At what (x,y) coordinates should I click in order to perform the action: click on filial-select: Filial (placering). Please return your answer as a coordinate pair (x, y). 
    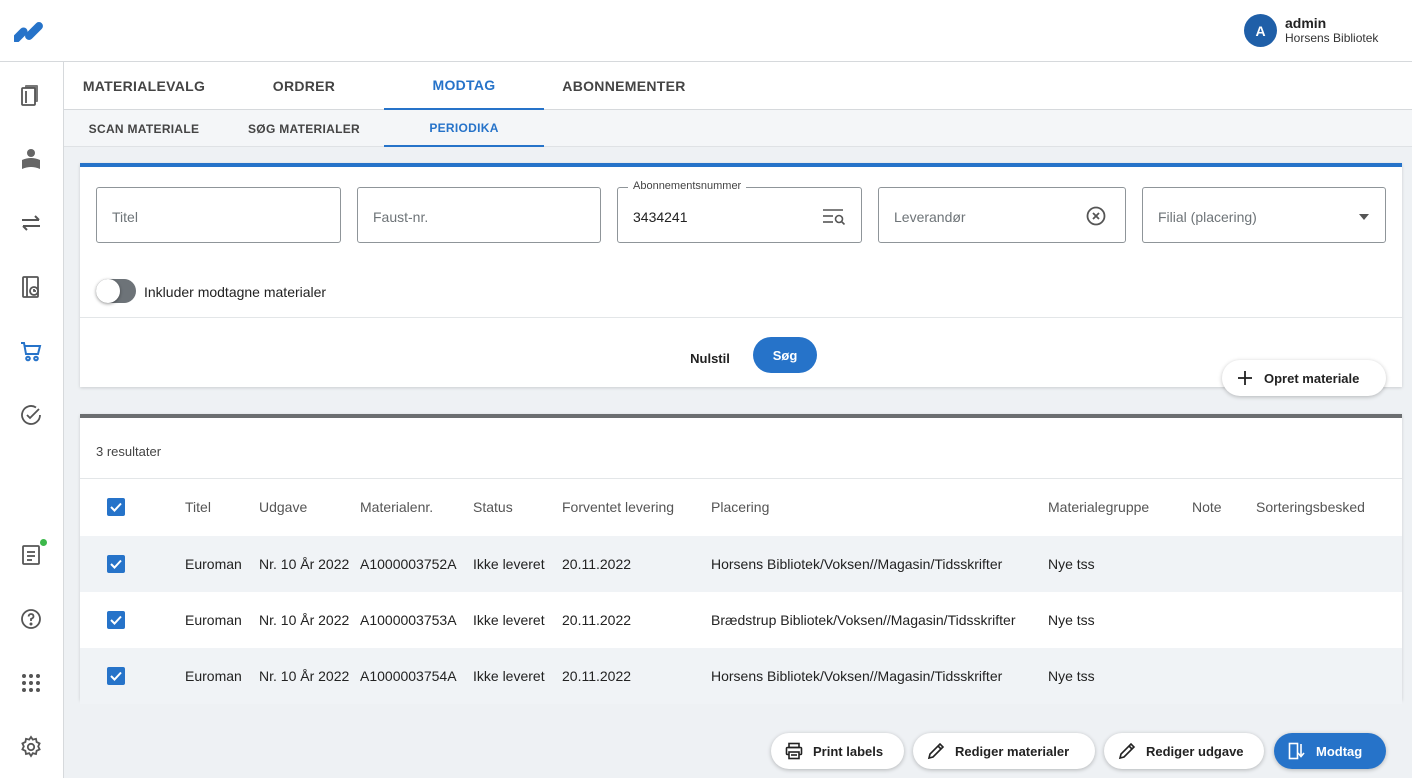
    Looking at the image, I should click on (1264, 215).